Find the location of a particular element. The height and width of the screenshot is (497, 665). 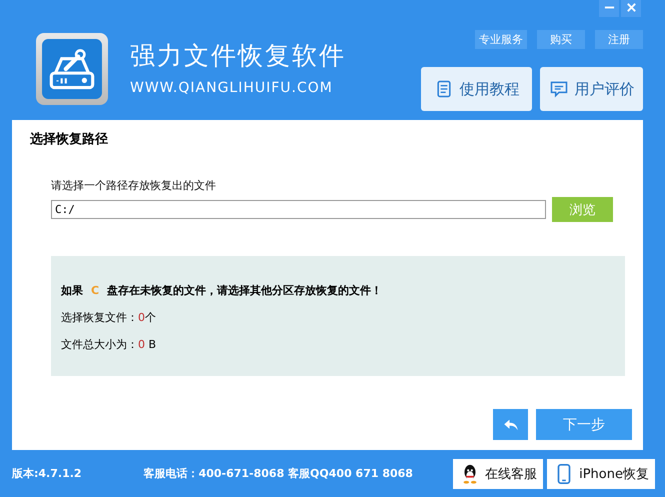

section-heading: 选择恢复路径 is located at coordinates (69, 139).